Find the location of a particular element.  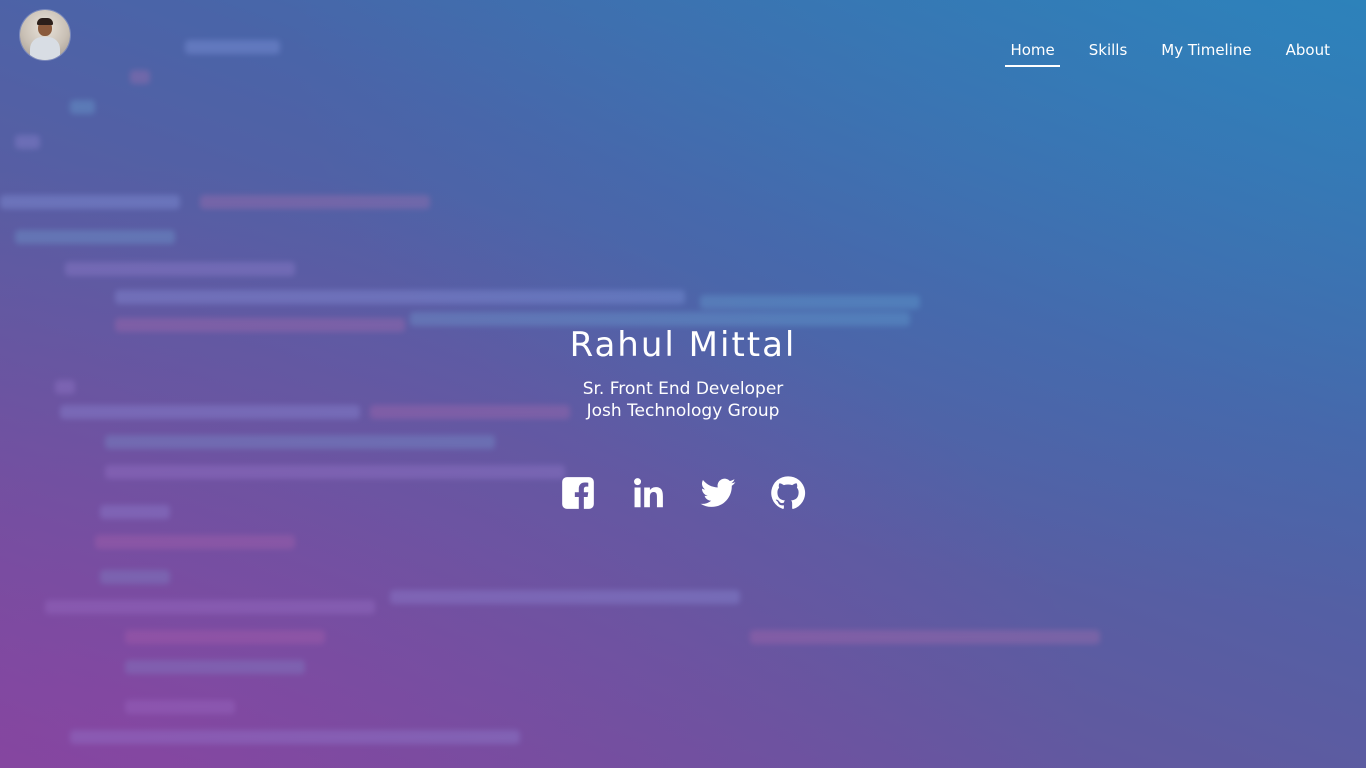

facebook-icon is located at coordinates (578, 493).